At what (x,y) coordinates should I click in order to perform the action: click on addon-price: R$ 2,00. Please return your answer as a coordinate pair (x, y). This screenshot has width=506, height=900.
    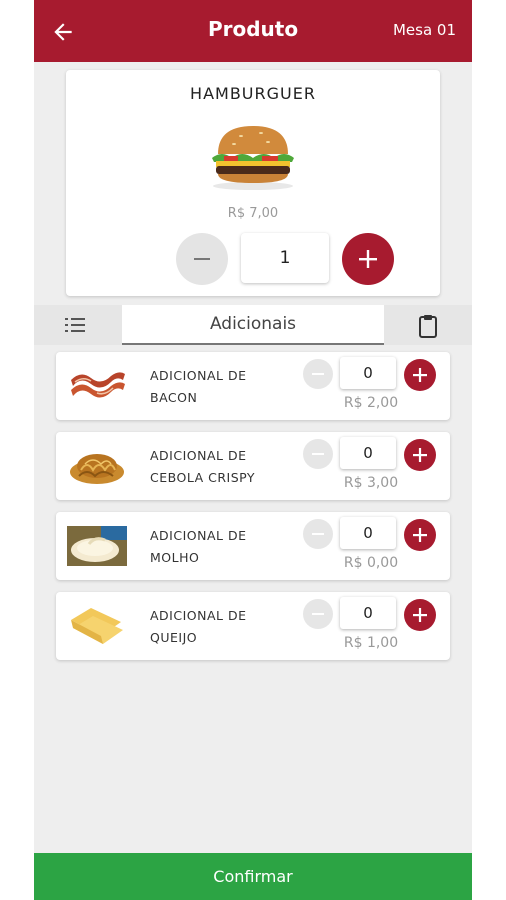
    Looking at the image, I should click on (371, 403).